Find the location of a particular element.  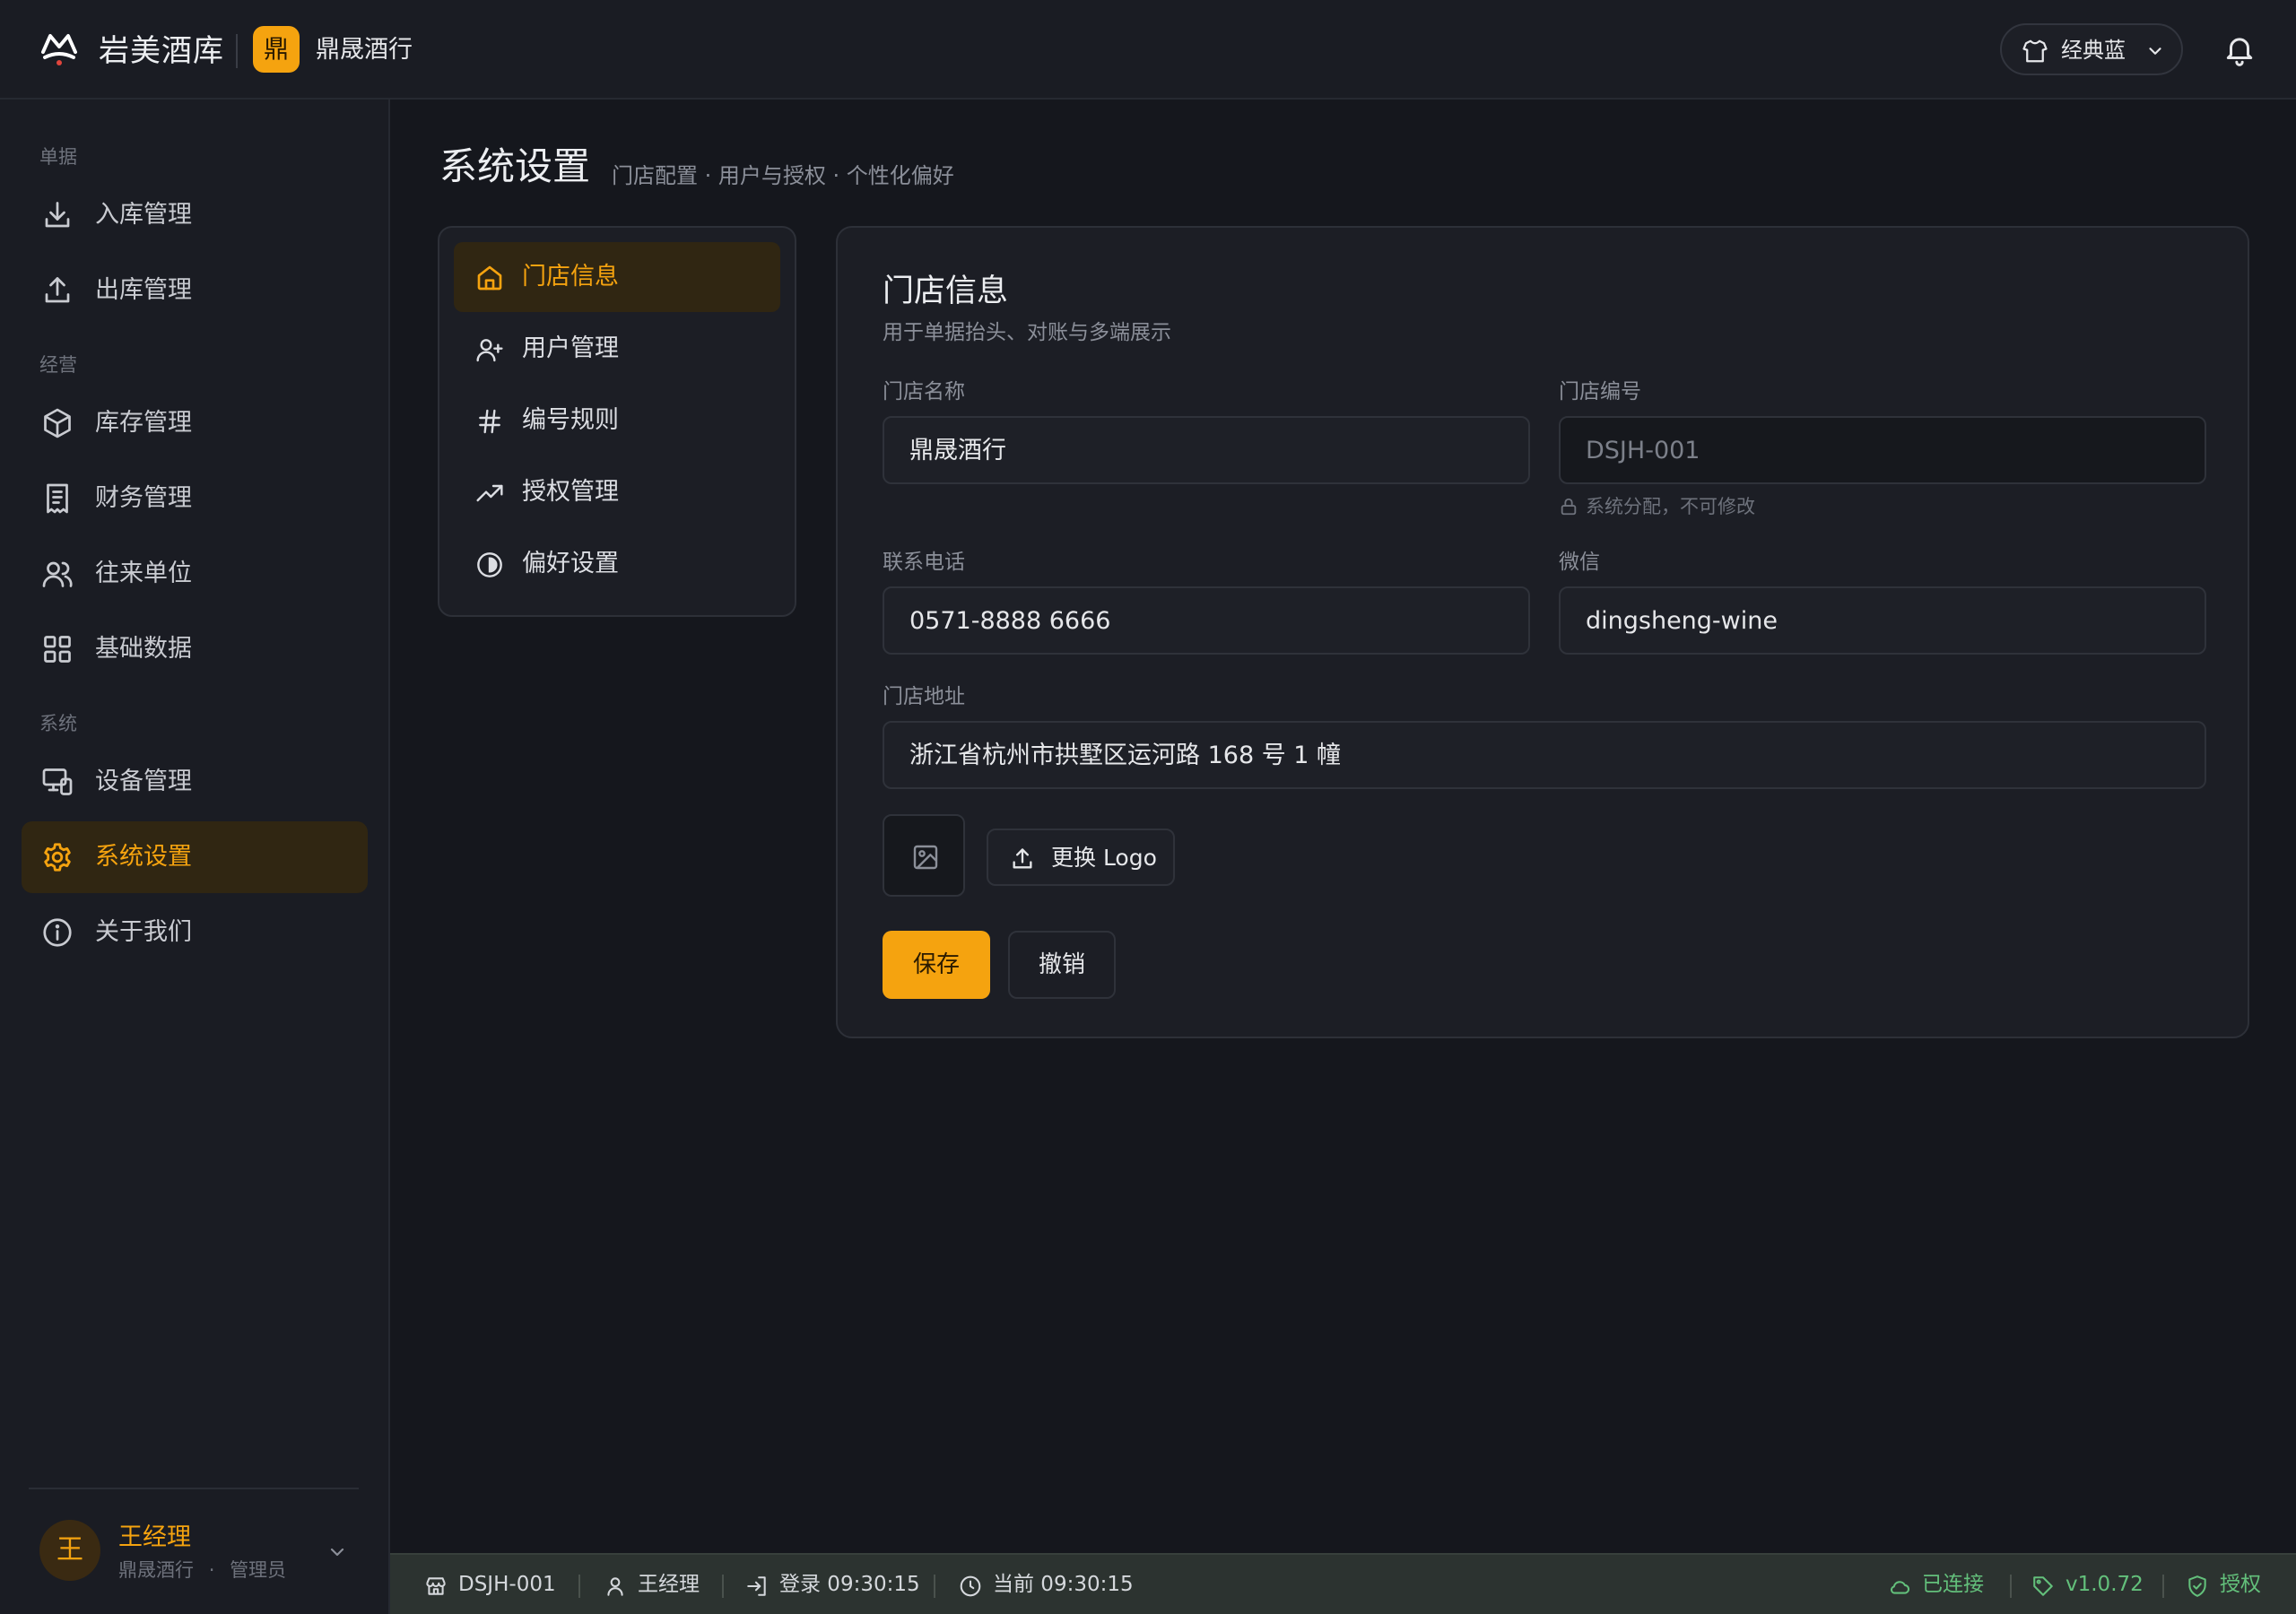

tag-icon is located at coordinates (2043, 1586).